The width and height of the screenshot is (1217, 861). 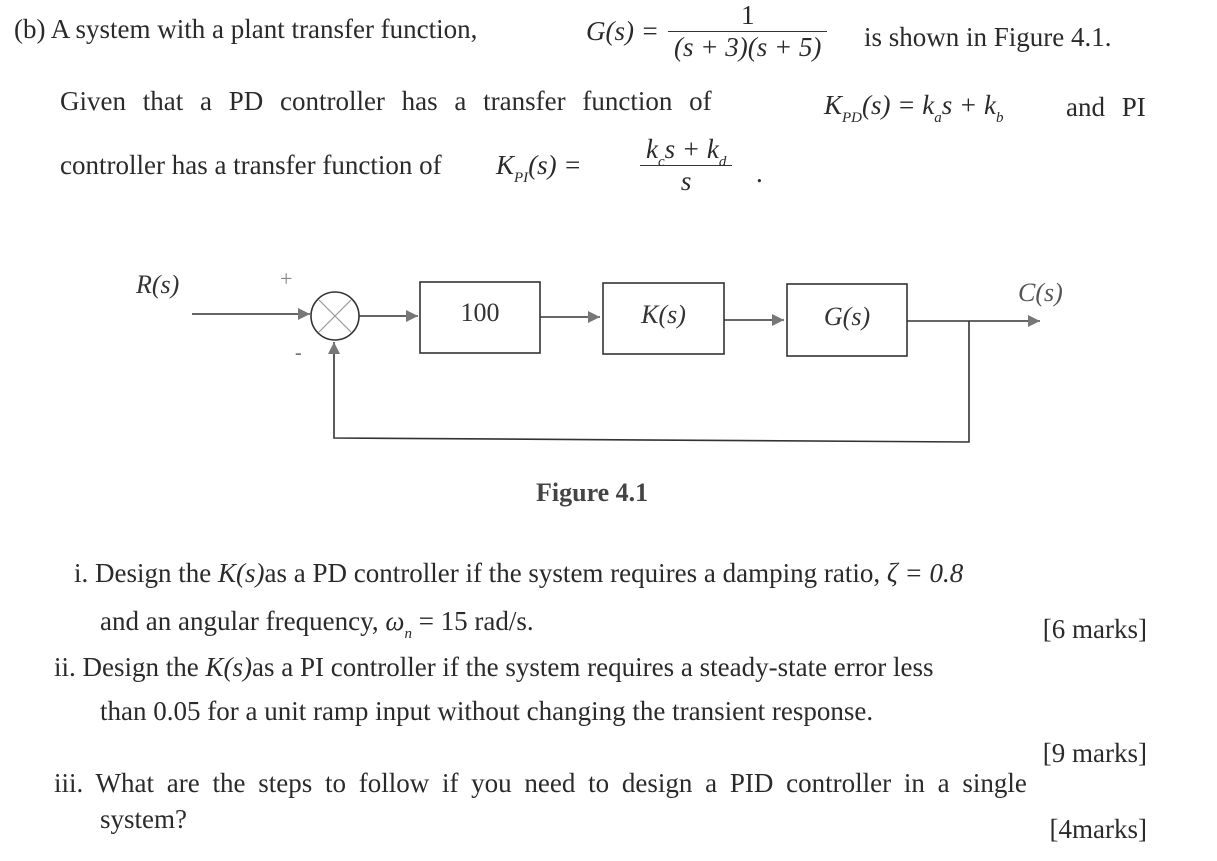 What do you see at coordinates (480, 312) in the screenshot?
I see `gain-block-label: 100` at bounding box center [480, 312].